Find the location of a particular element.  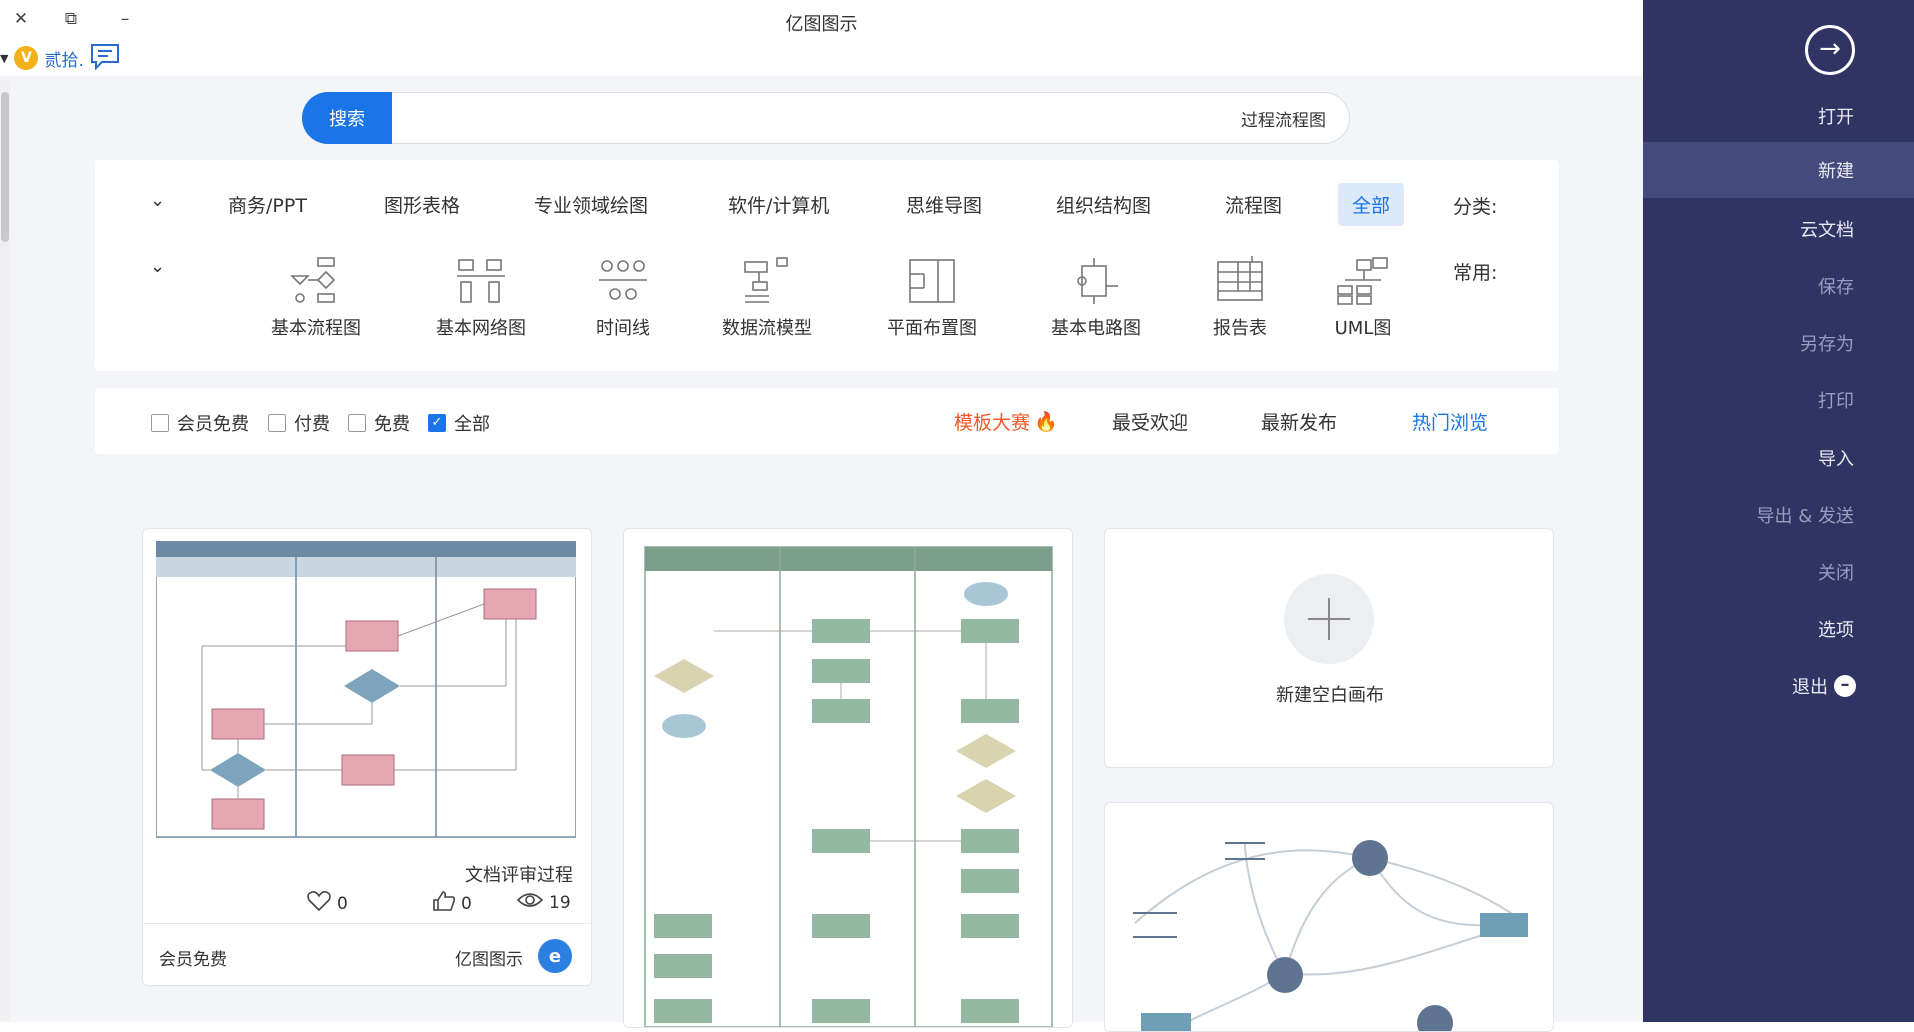

favorites-count: 0 is located at coordinates (342, 903).